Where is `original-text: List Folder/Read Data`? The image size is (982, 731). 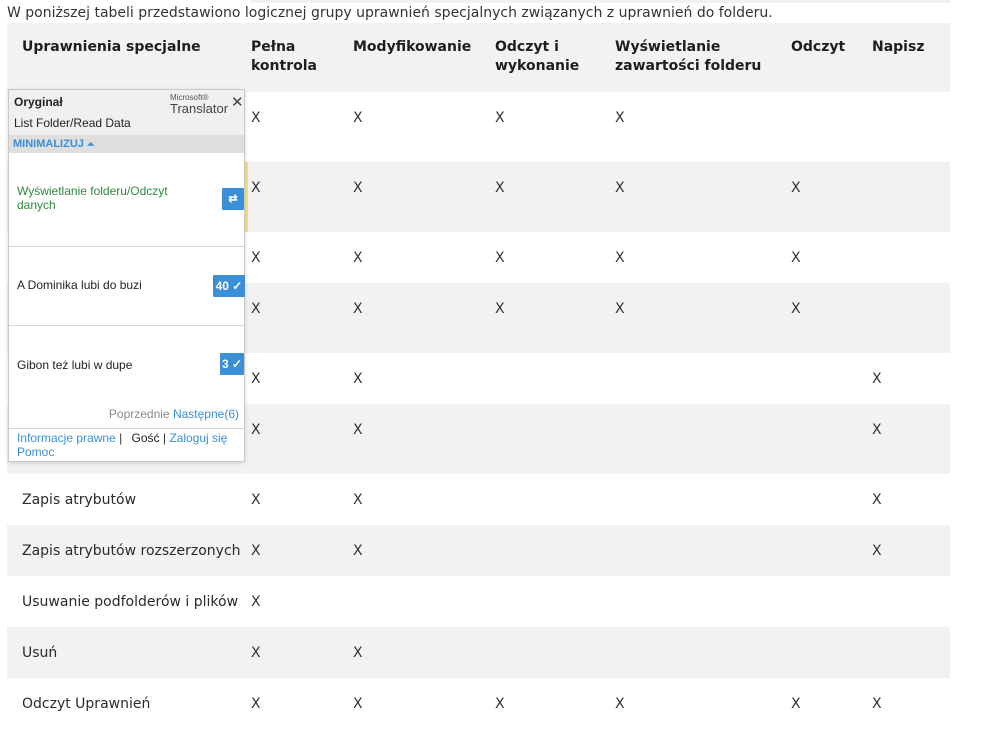
original-text: List Folder/Read Data is located at coordinates (72, 123).